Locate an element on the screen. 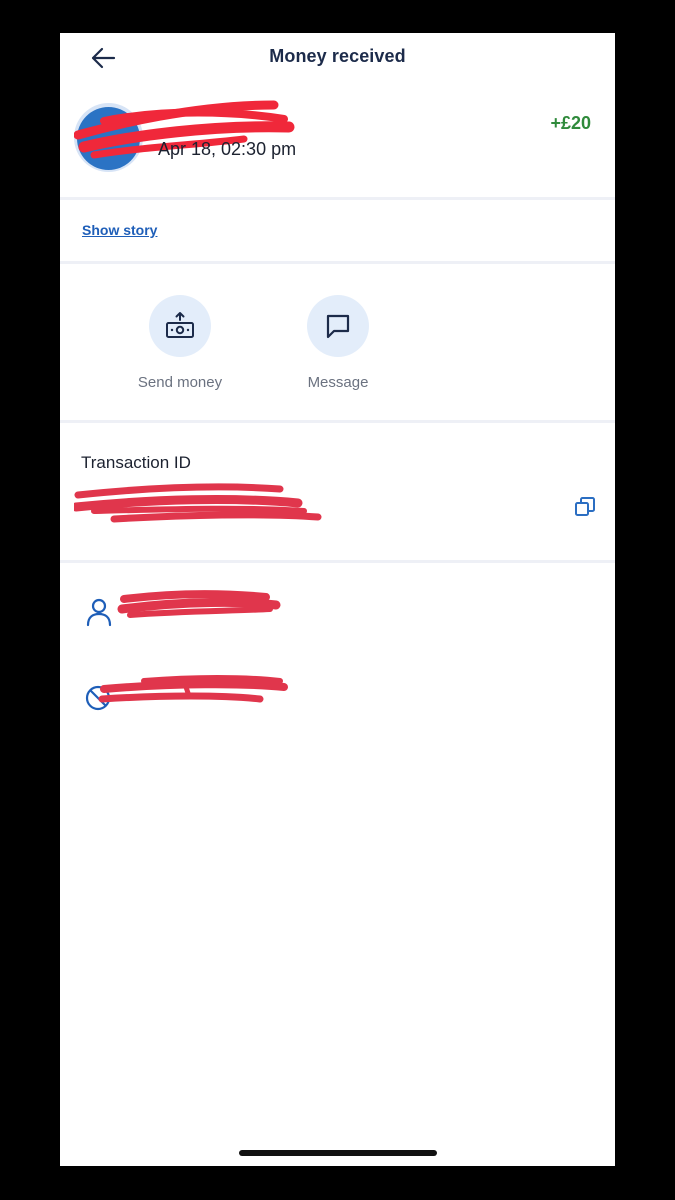 The height and width of the screenshot is (1200, 675). page-title: Money received is located at coordinates (337, 56).